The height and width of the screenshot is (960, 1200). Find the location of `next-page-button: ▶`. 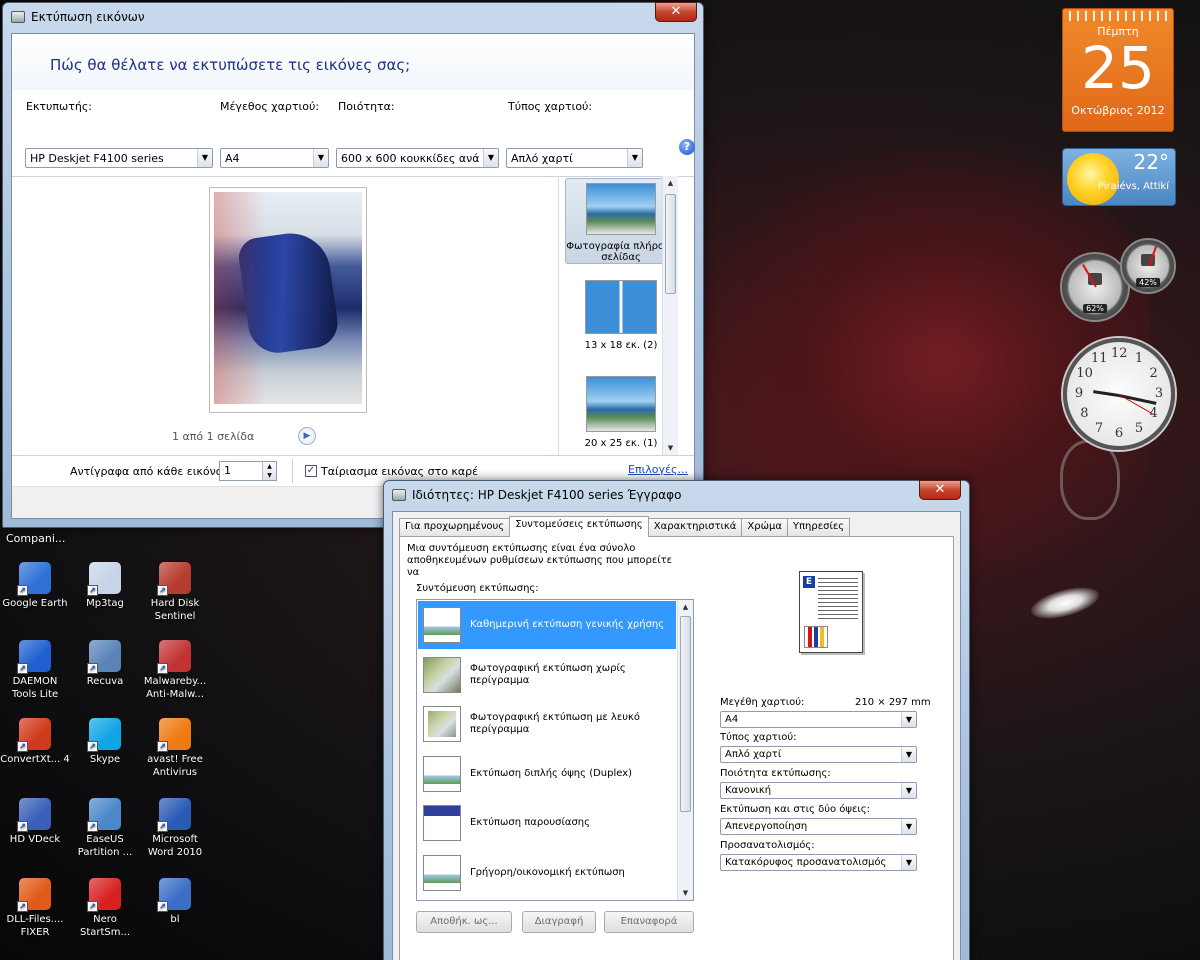

next-page-button: ▶ is located at coordinates (307, 436).